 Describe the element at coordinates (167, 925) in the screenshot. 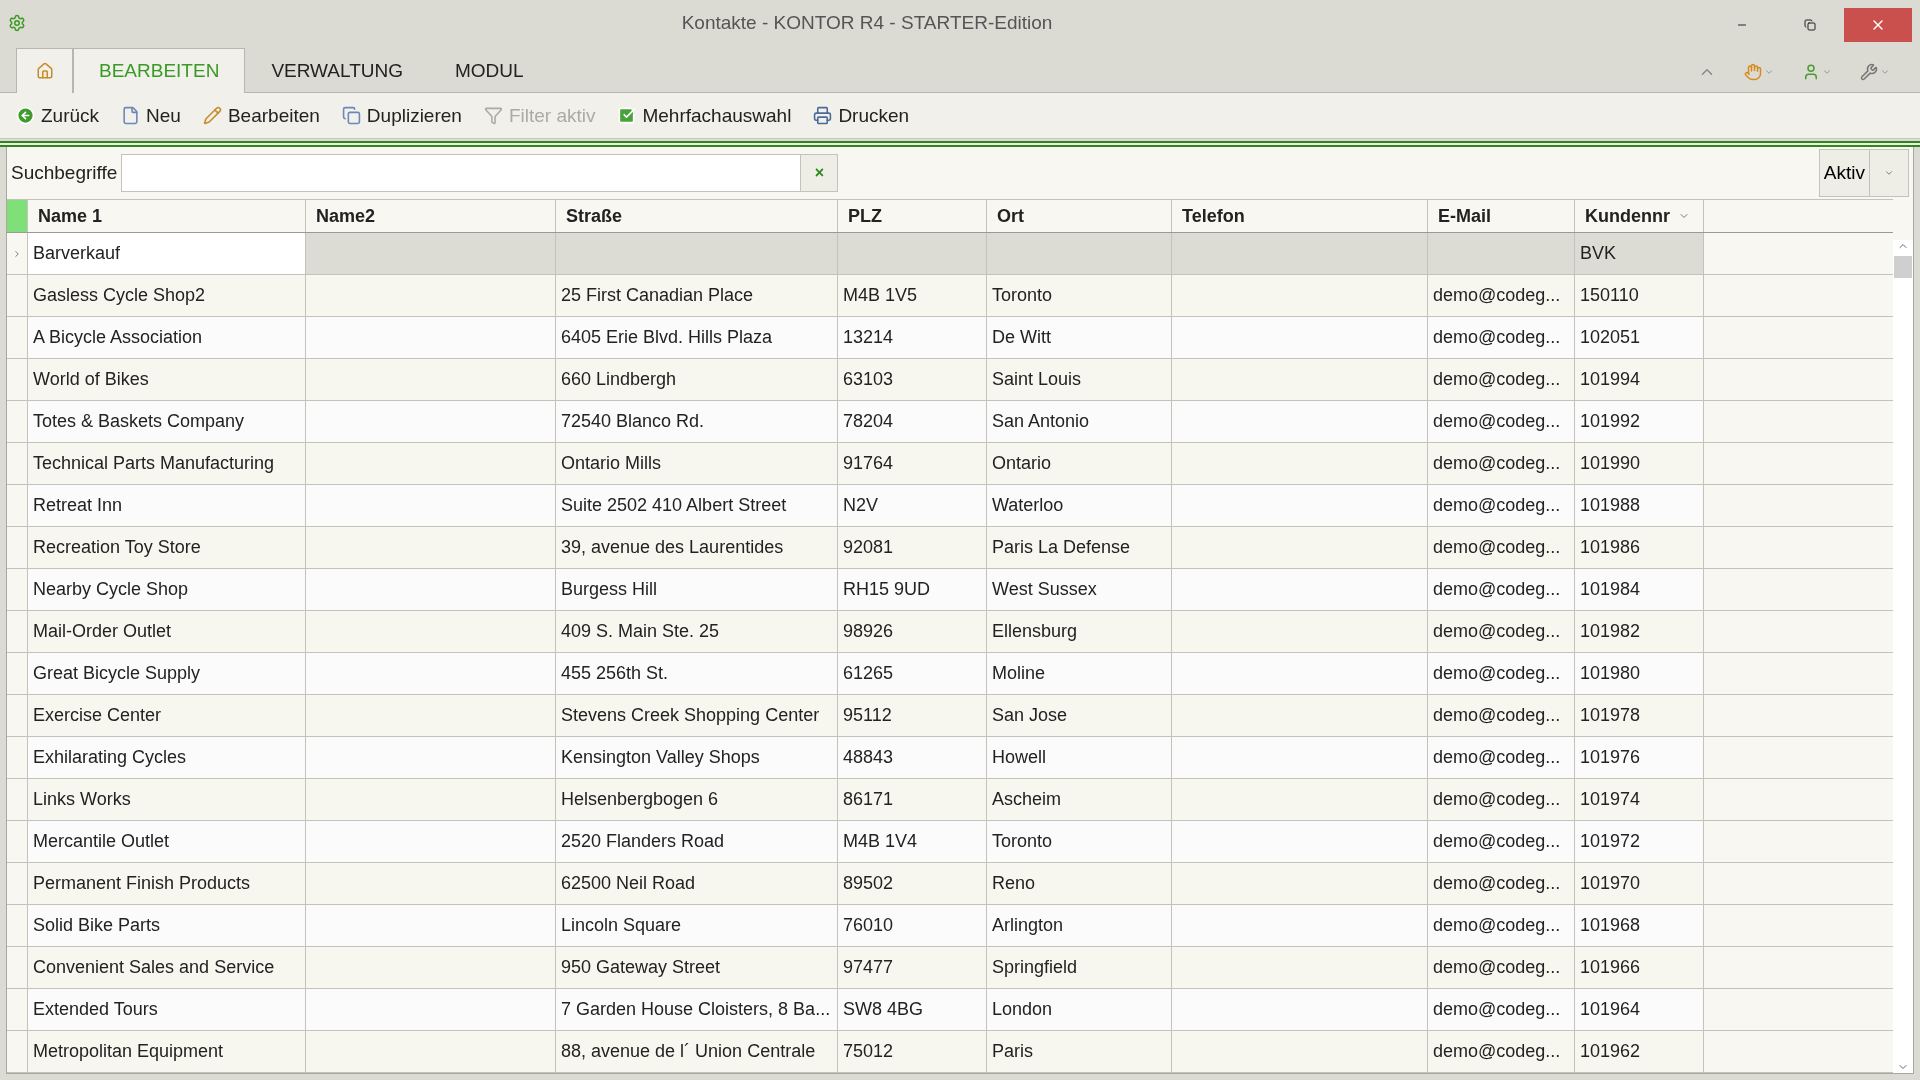

I see `table-cell: Solid Bike Parts` at that location.